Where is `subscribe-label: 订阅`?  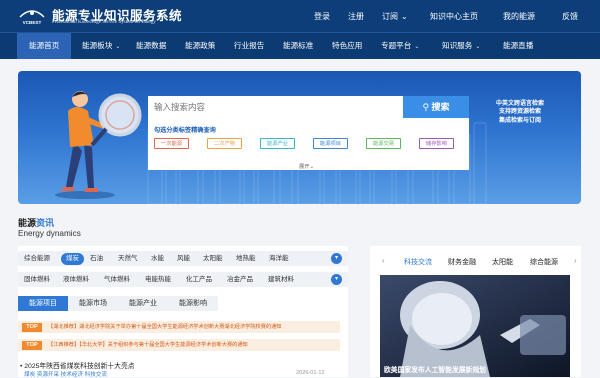 subscribe-label: 订阅 is located at coordinates (390, 16).